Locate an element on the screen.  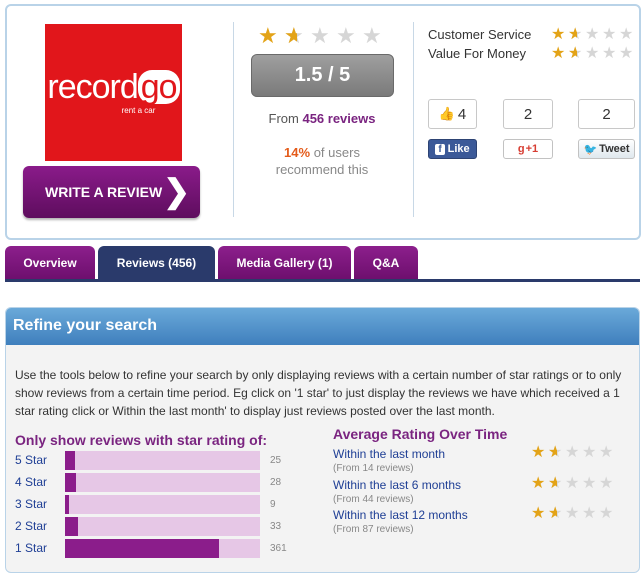
tab-overview: Overview is located at coordinates (50, 262).